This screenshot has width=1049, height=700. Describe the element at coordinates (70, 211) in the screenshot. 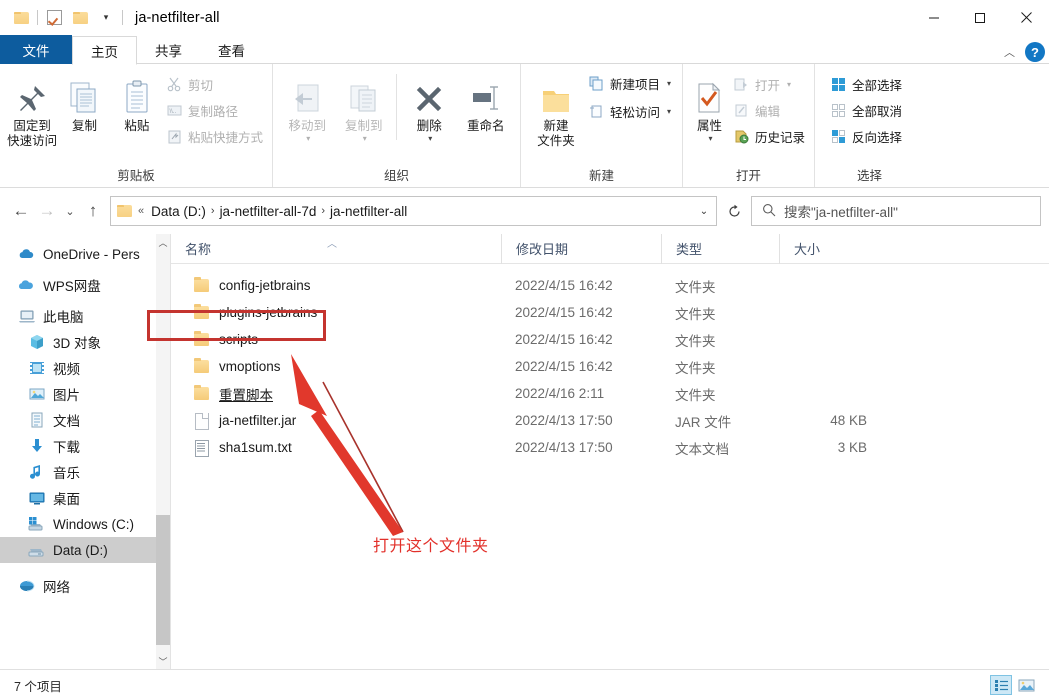

I see `recent-locations-icon: ⌄` at that location.